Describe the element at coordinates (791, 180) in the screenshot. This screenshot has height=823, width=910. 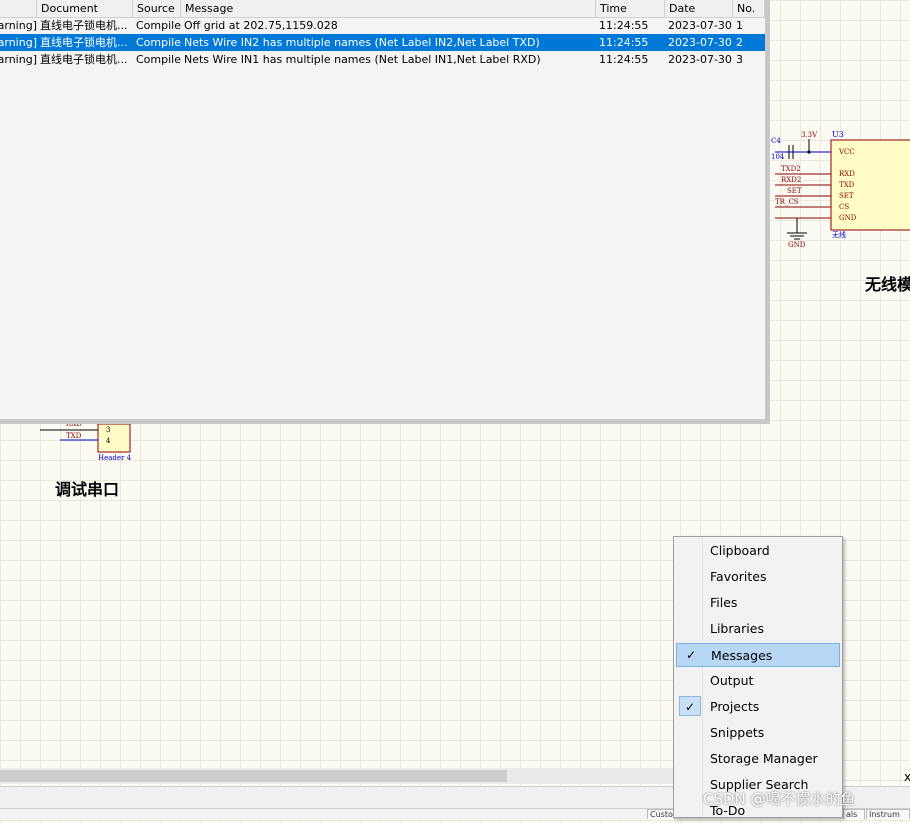
I see `net-rxd2: RXD2` at that location.